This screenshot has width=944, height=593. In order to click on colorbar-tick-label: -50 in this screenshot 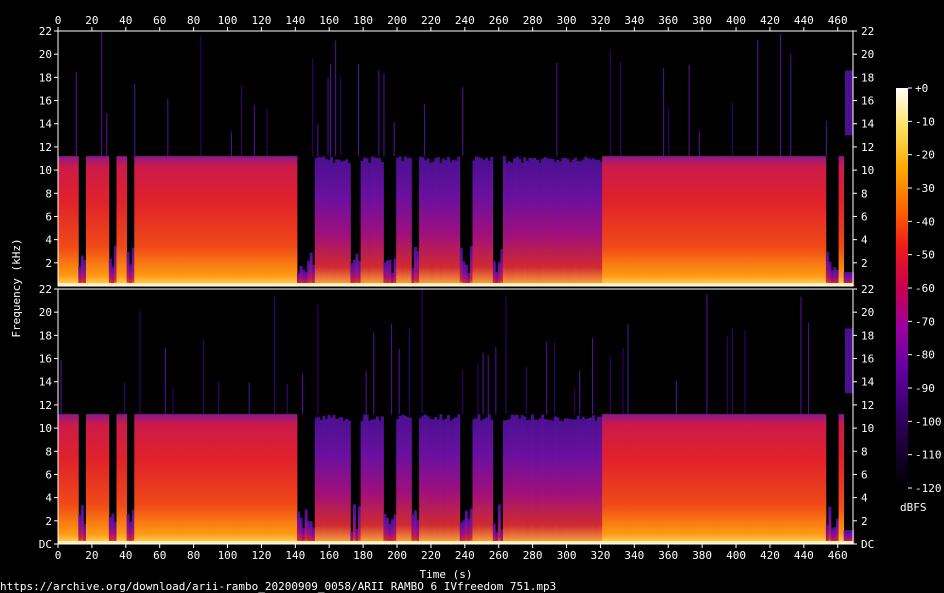, I will do `click(925, 255)`.